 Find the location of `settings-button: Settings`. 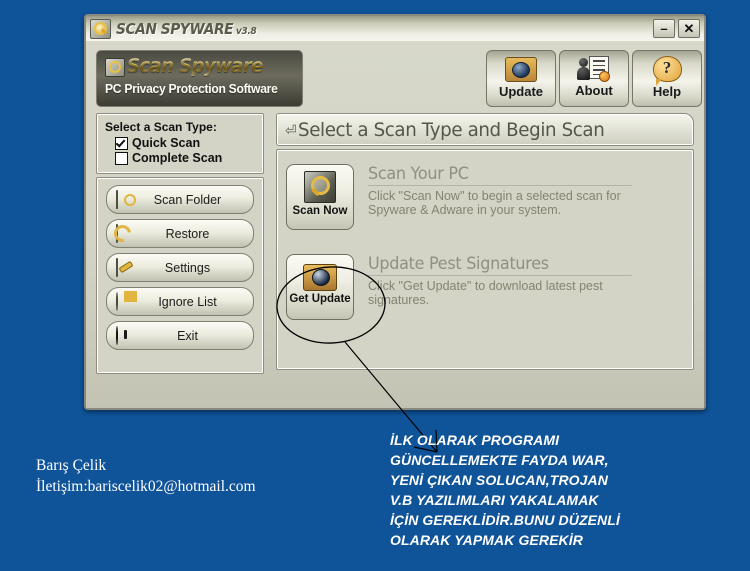

settings-button: Settings is located at coordinates (180, 267).